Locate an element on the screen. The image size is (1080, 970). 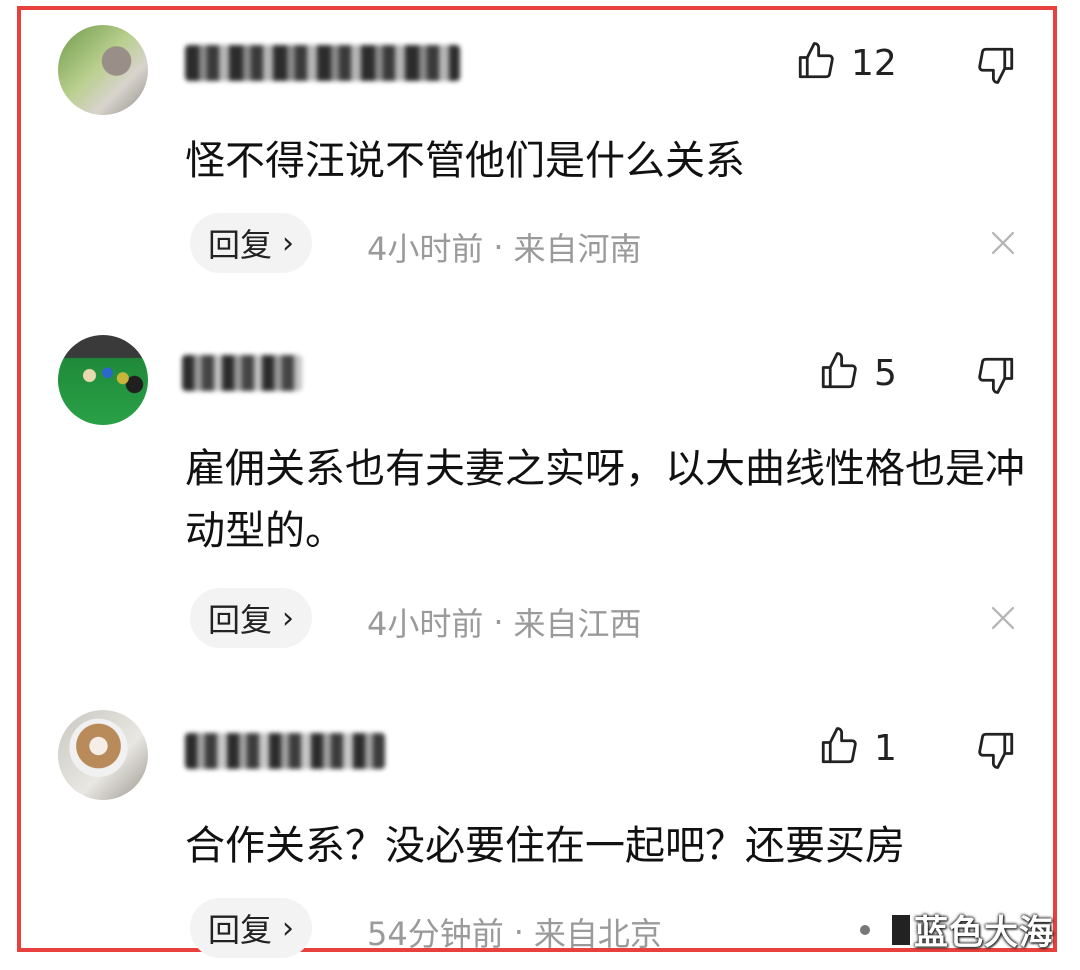
like-button: 1 is located at coordinates (857, 748).